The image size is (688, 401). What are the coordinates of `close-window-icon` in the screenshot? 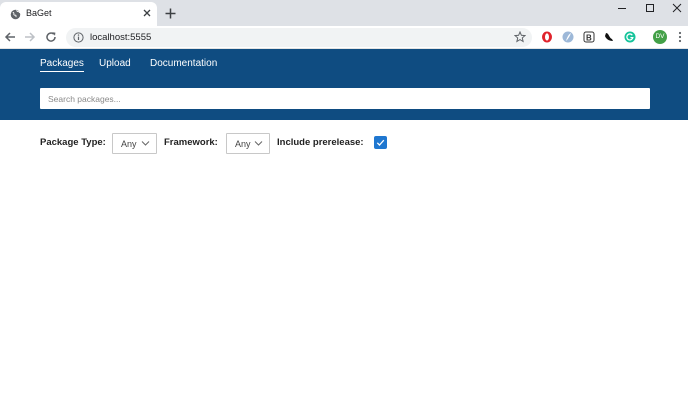 It's located at (677, 8).